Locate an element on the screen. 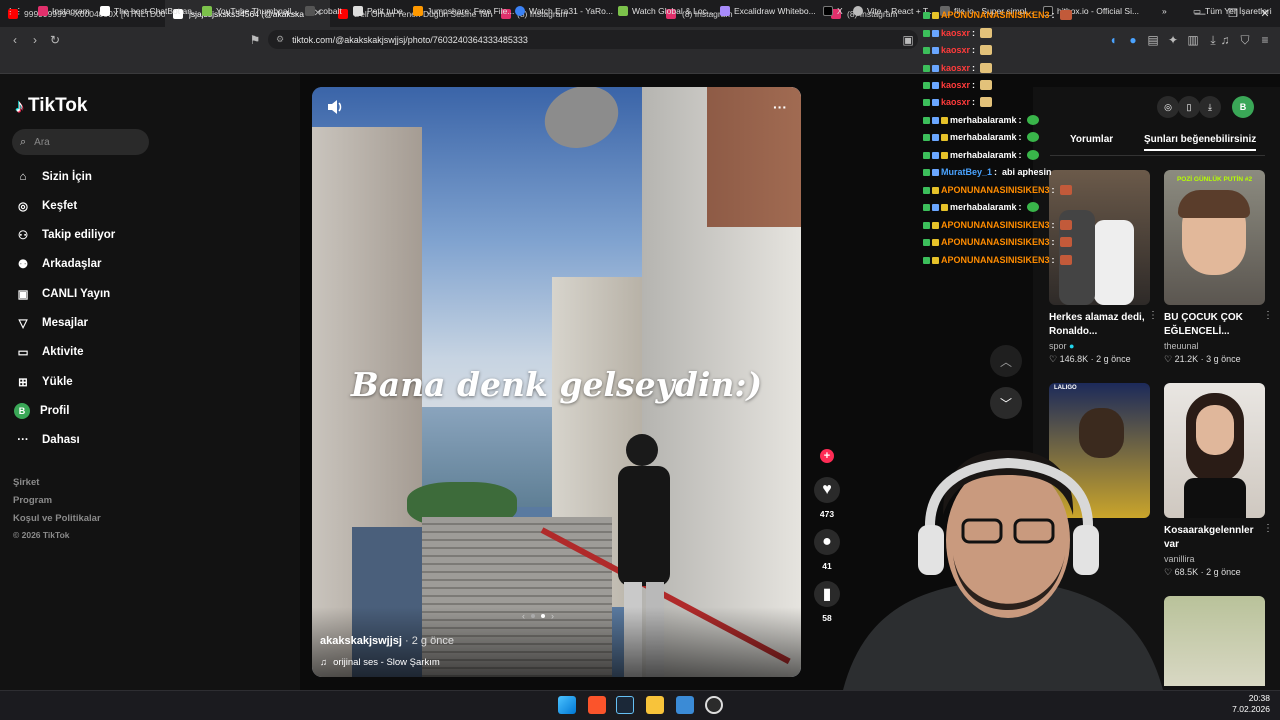  more-options-icon: ··· is located at coordinates (780, 107).